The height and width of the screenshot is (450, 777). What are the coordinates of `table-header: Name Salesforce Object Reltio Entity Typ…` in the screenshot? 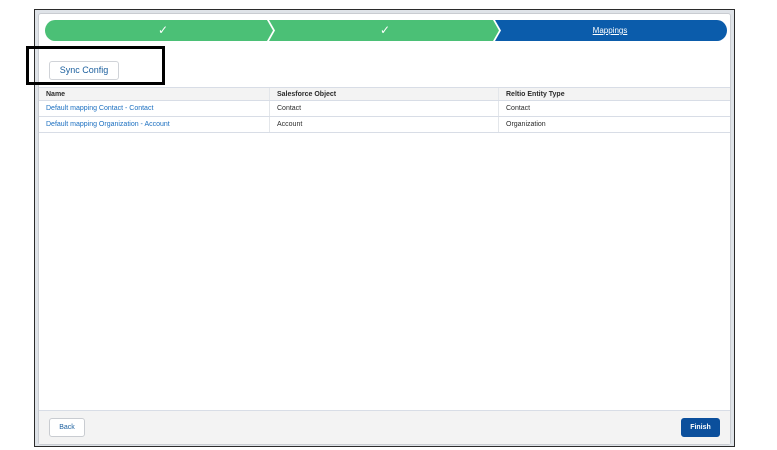 It's located at (384, 94).